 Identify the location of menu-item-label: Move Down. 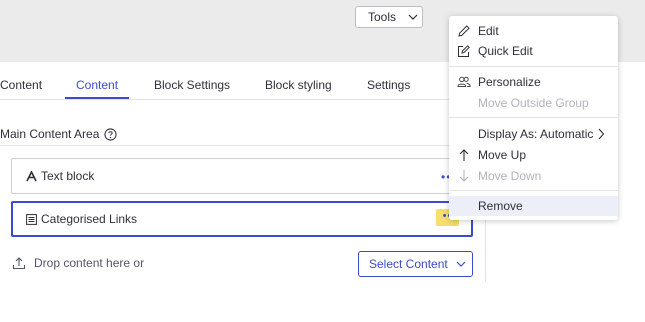
(510, 176).